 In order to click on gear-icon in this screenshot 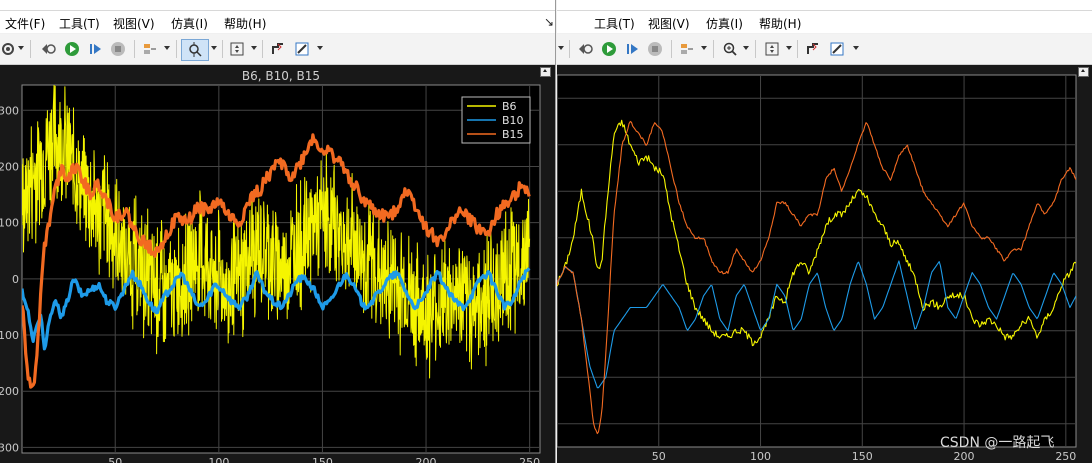, I will do `click(8, 49)`.